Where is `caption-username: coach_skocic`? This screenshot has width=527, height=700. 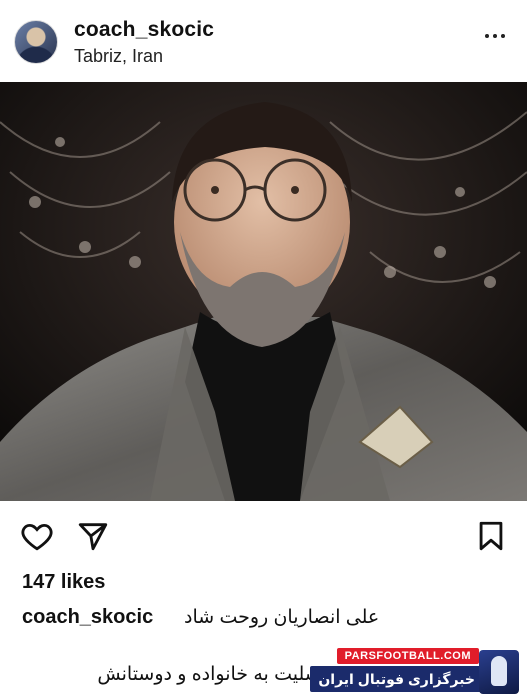 caption-username: coach_skocic is located at coordinates (87, 617).